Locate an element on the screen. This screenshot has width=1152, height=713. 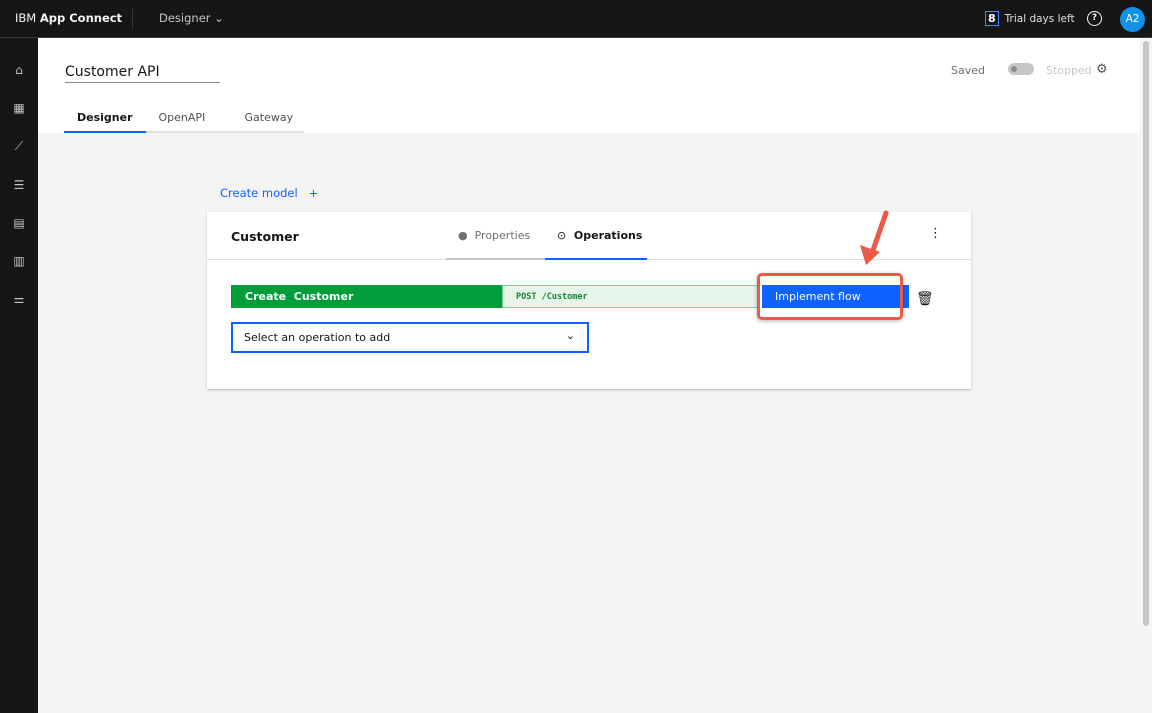
tab-gateway: Gateway is located at coordinates (267, 118).